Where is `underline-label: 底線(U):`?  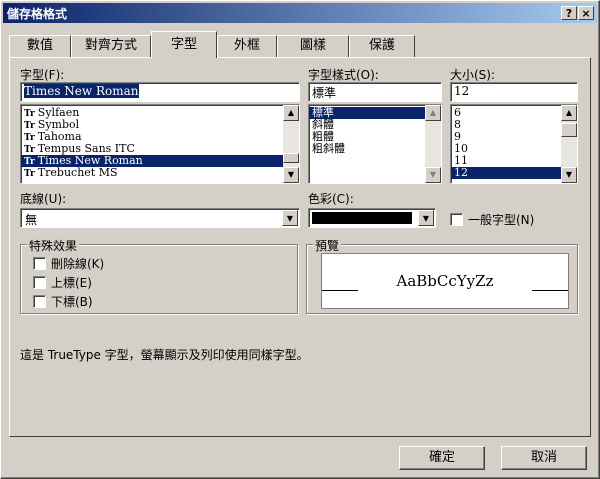 underline-label: 底線(U): is located at coordinates (43, 199).